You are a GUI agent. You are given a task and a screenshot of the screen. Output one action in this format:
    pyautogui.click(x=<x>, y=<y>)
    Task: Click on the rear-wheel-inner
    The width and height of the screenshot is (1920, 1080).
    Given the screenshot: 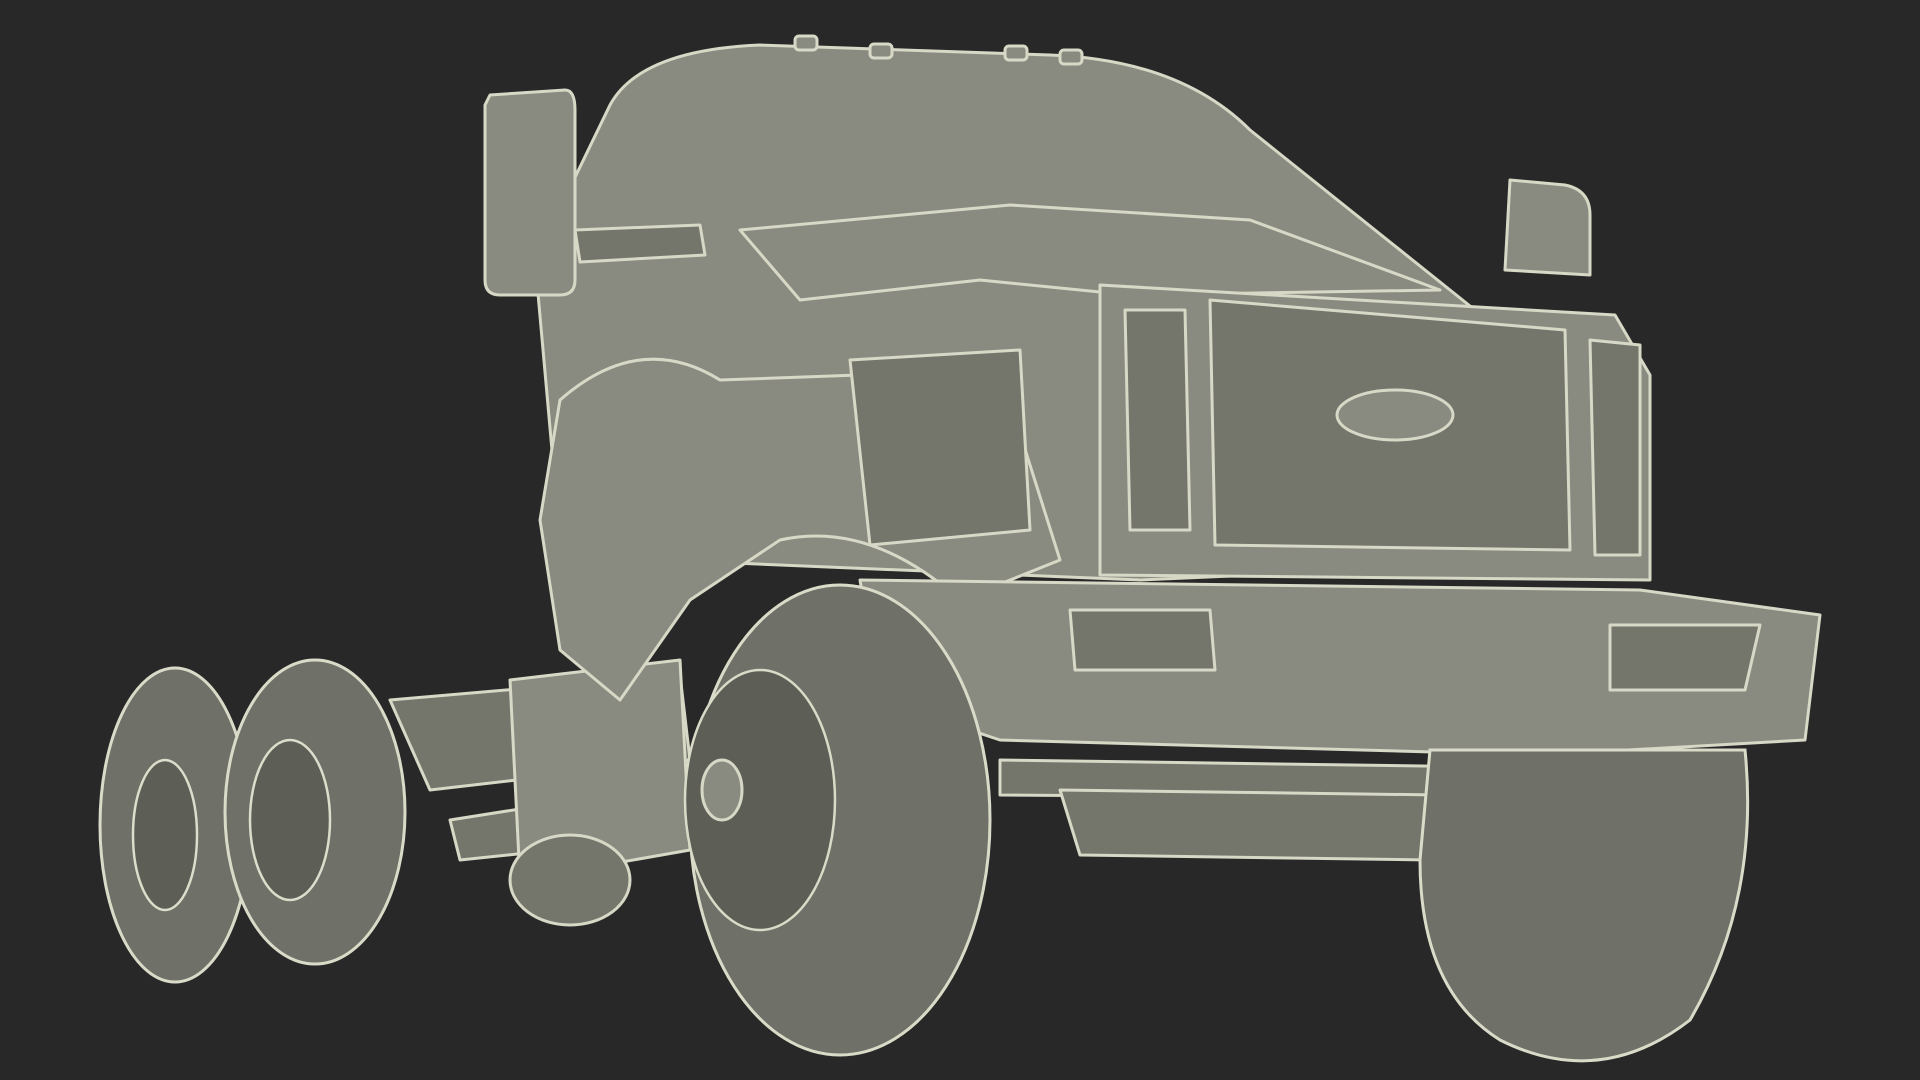 What is the action you would take?
    pyautogui.click(x=315, y=812)
    